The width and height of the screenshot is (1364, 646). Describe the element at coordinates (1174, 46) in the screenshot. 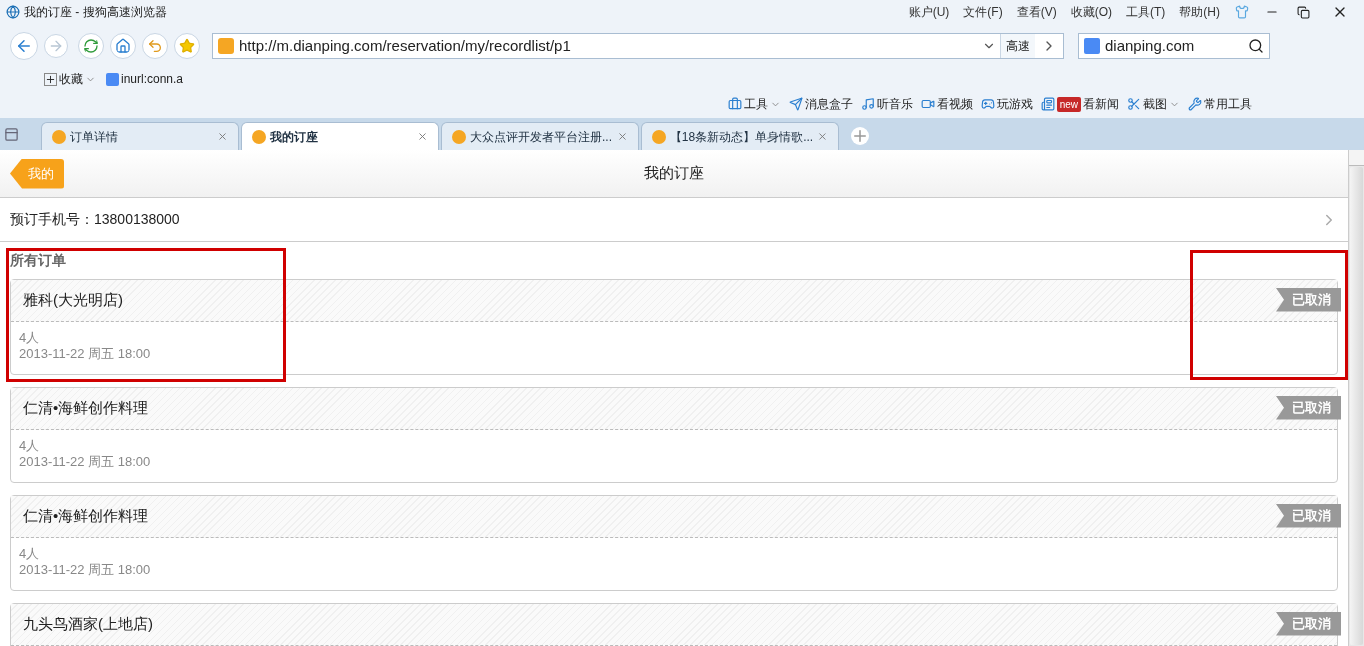

I see `search-field: dianping.com` at that location.